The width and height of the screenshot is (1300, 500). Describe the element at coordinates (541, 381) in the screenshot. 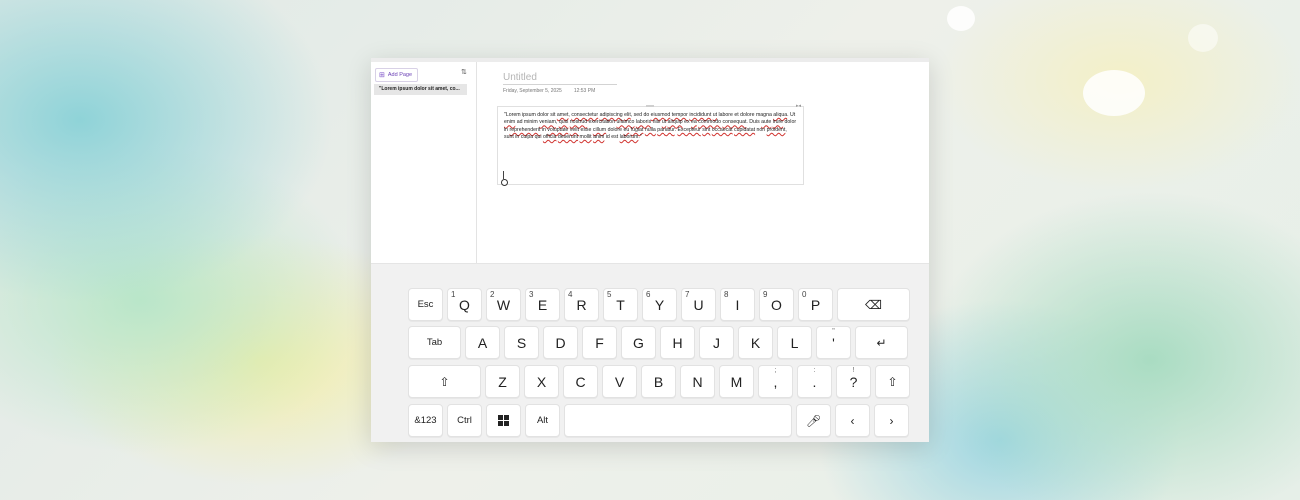

I see `key-x: X` at that location.